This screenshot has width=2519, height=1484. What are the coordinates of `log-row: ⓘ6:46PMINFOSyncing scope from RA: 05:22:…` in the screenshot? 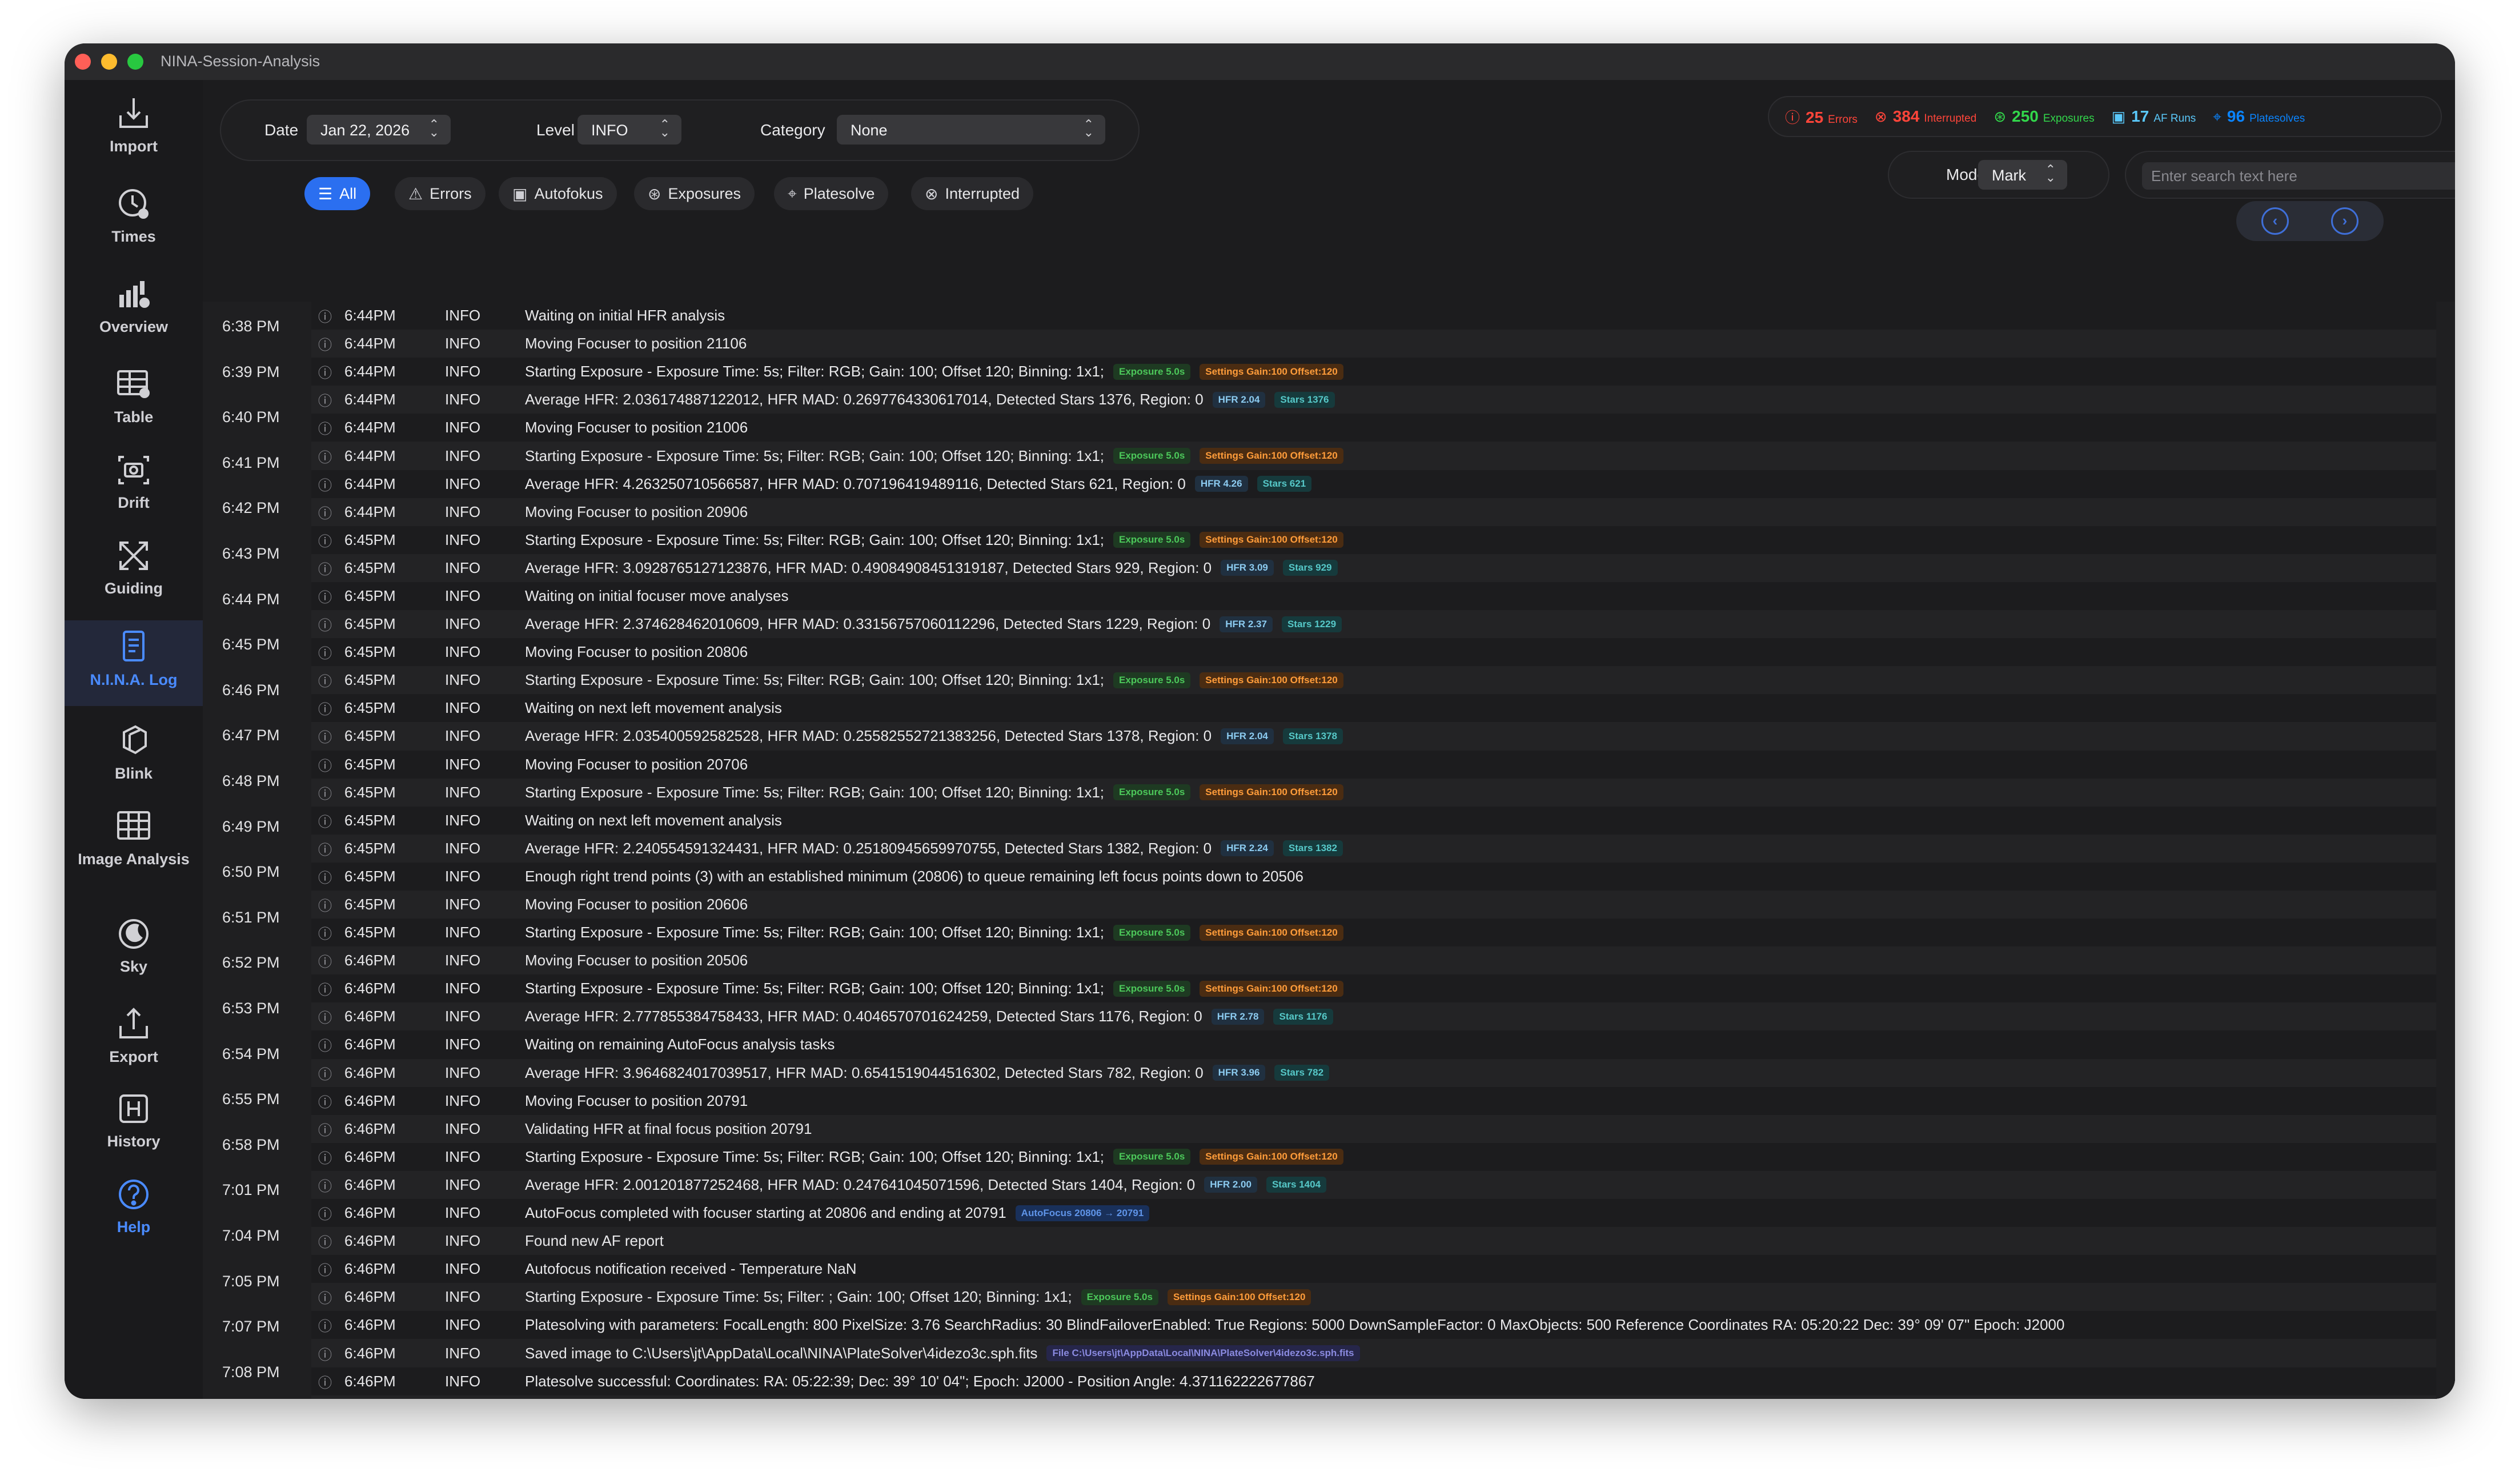 It's located at (1373, 1397).